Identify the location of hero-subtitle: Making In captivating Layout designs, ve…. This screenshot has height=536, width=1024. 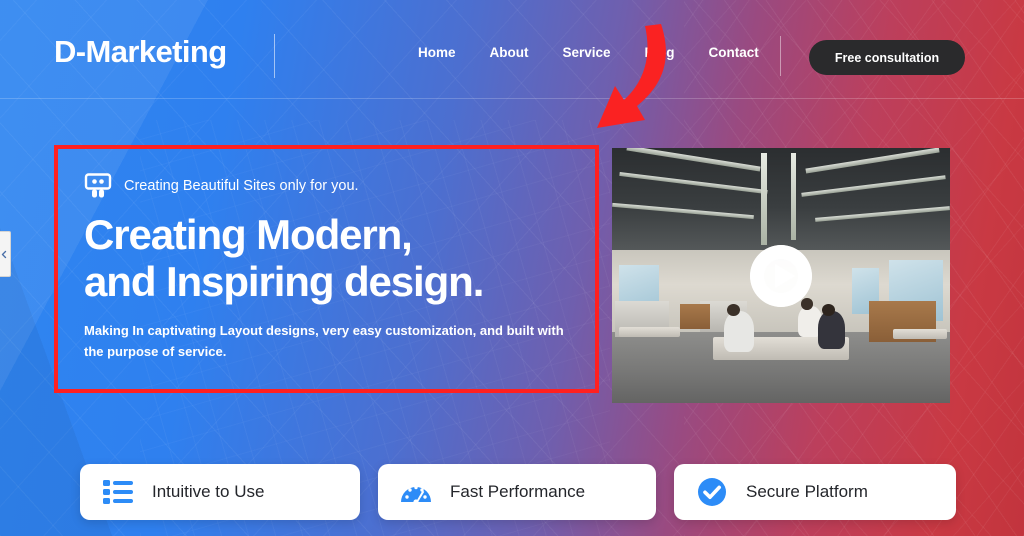
(324, 341).